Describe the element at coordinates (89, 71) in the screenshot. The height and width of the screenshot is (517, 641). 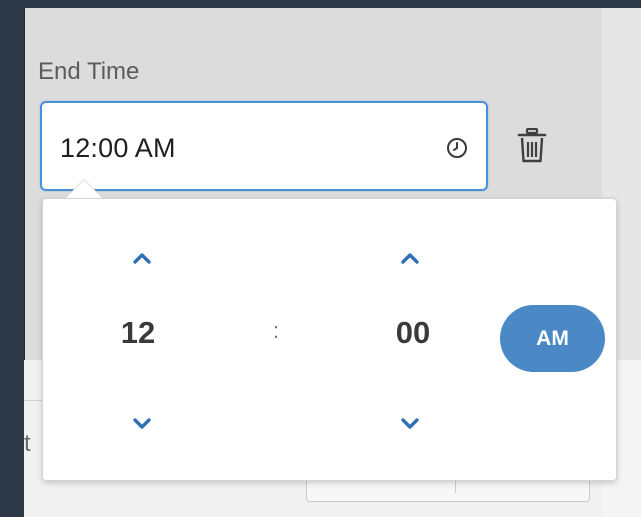
I see `end-time-label: End Time` at that location.